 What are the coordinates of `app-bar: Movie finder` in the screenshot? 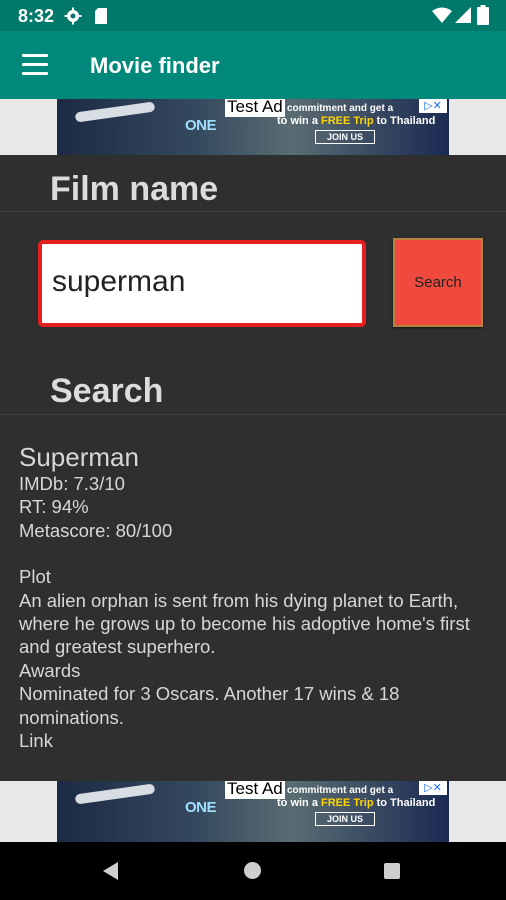 It's located at (253, 65).